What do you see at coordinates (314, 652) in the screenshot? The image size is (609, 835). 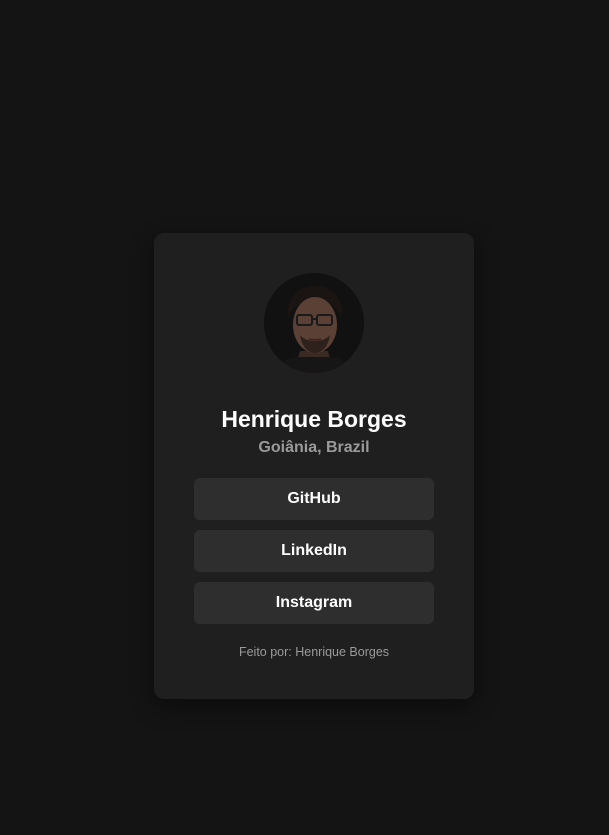 I see `footer-credit: Feito por: Henrique Borges` at bounding box center [314, 652].